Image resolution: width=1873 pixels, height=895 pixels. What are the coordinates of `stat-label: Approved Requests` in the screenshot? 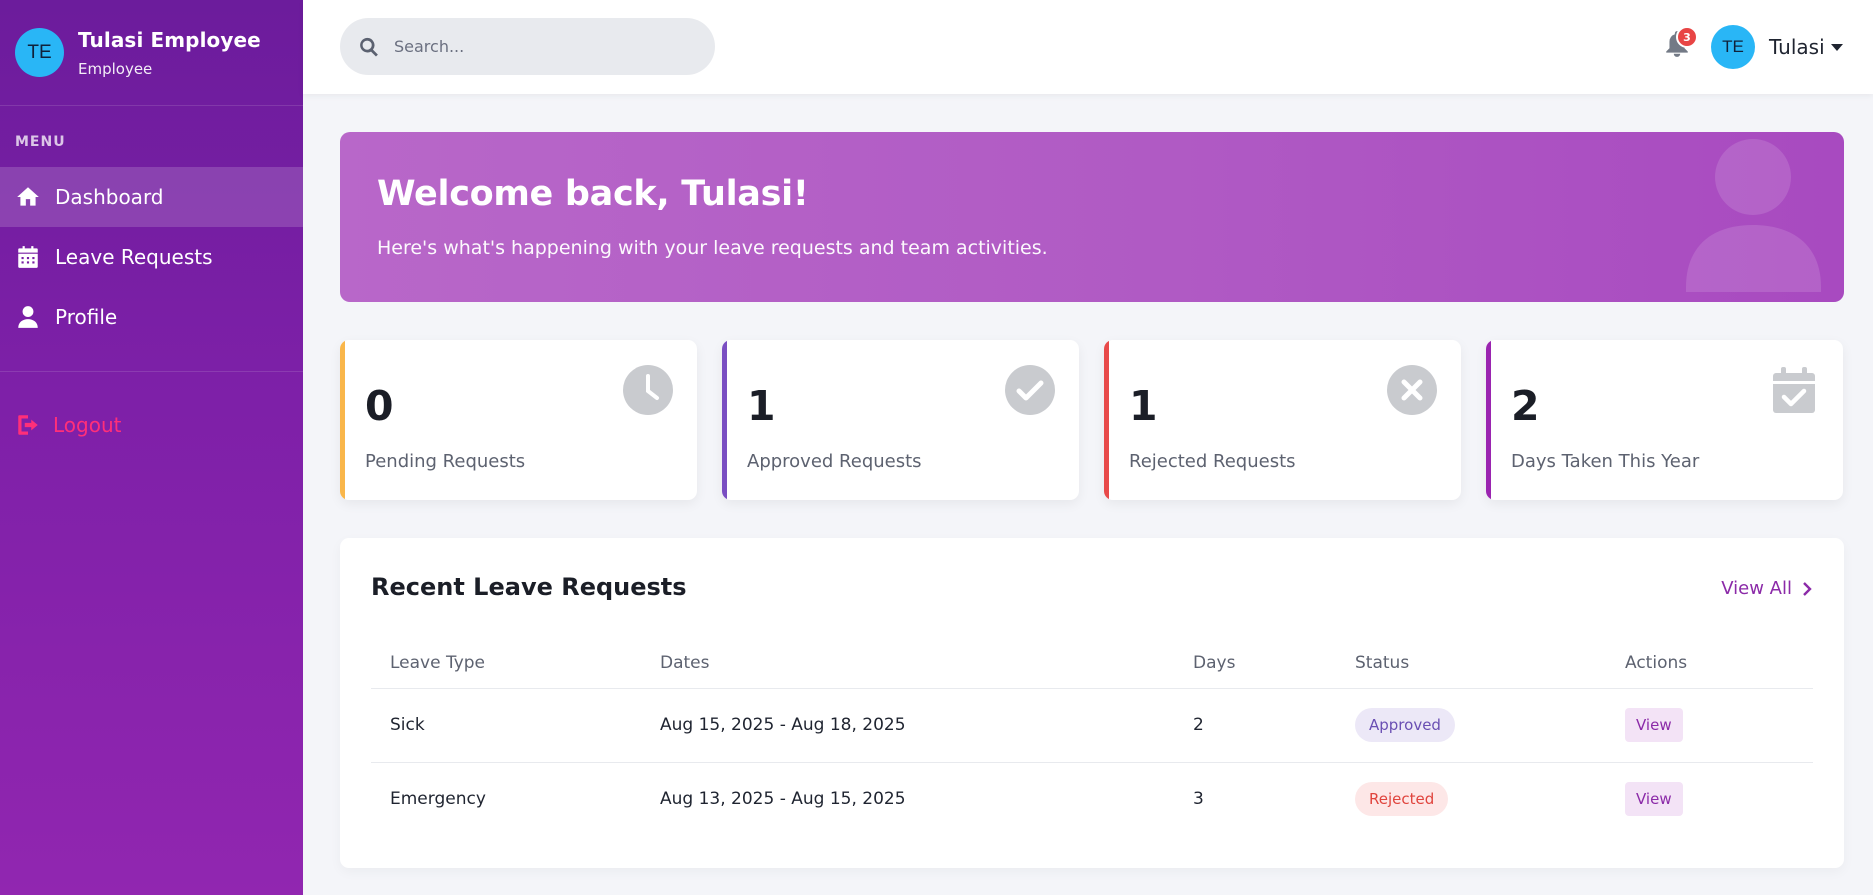 It's located at (834, 461).